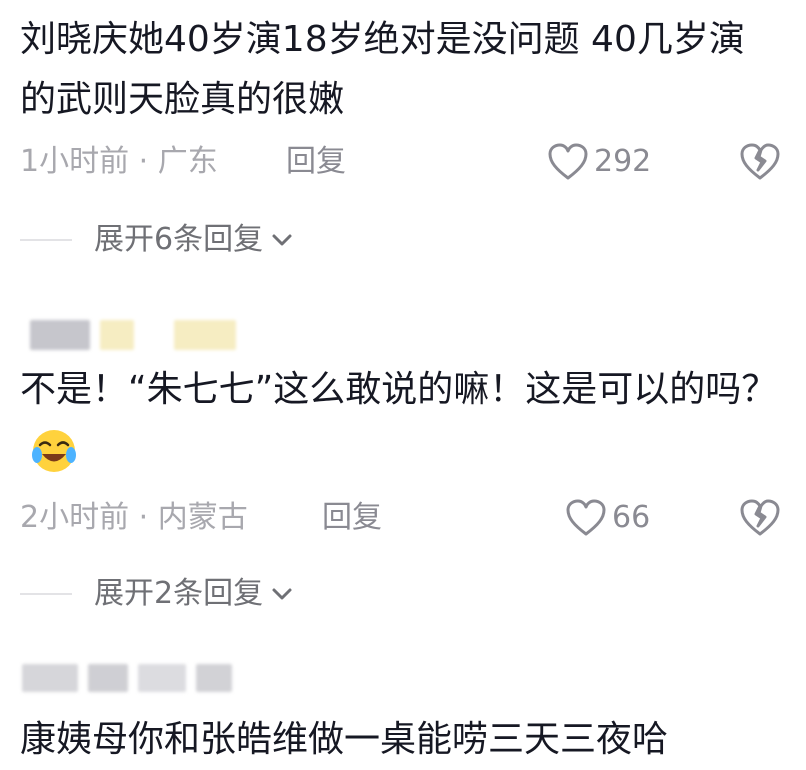  I want to click on like-count: 66, so click(631, 517).